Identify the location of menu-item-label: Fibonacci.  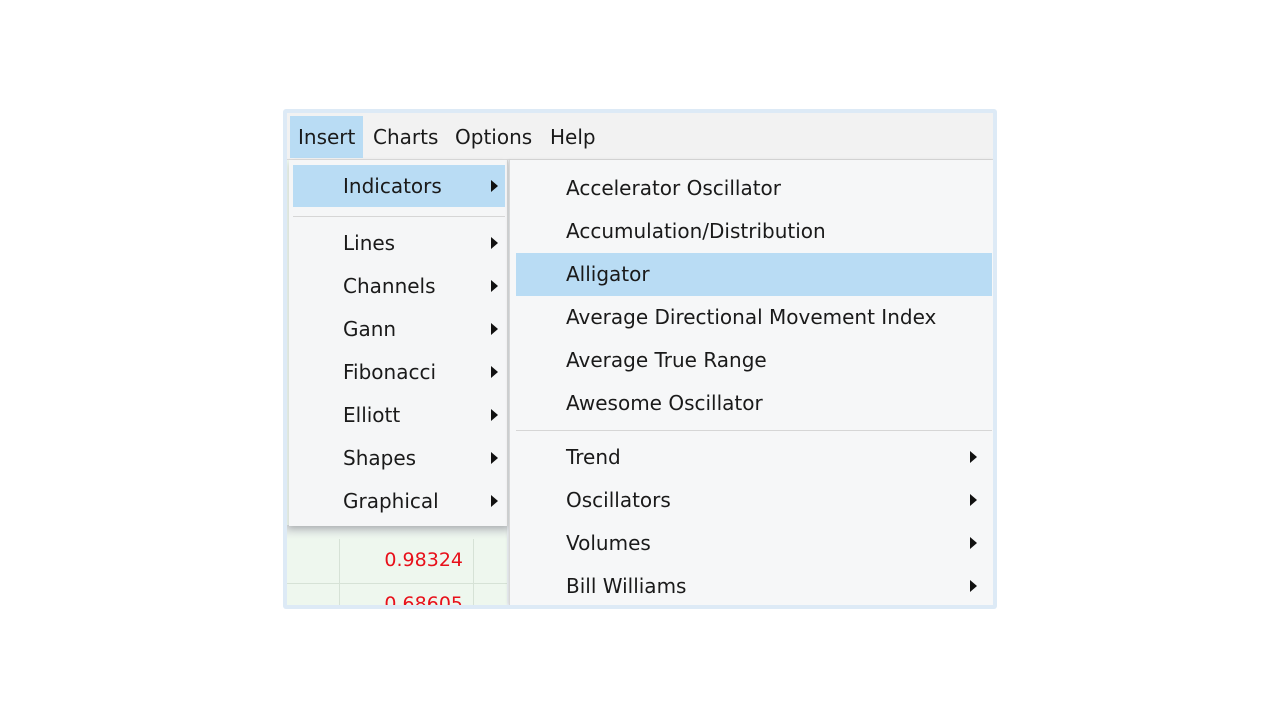
(390, 372).